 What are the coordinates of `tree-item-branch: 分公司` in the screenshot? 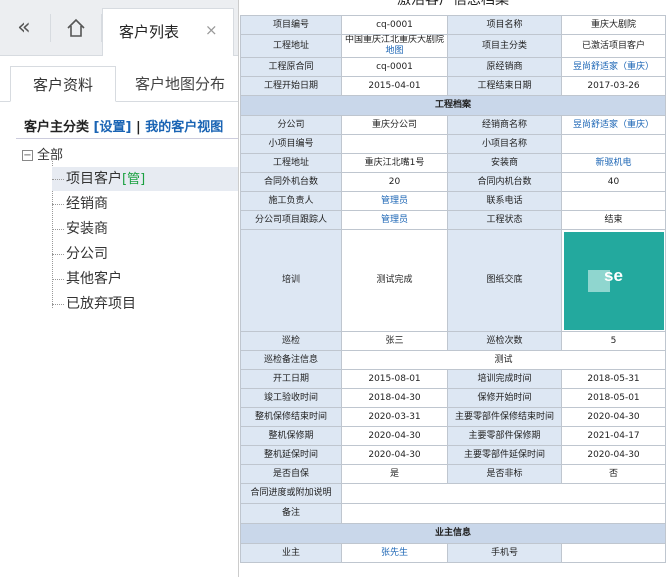 It's located at (145, 254).